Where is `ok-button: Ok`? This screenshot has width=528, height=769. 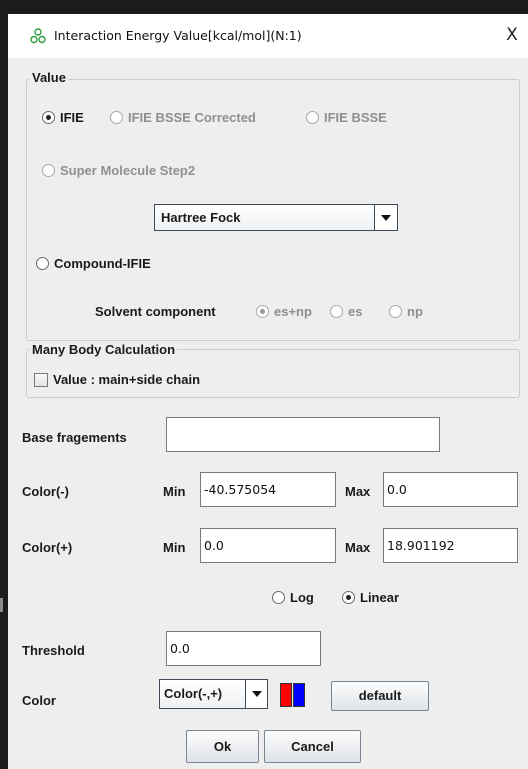 ok-button: Ok is located at coordinates (222, 746).